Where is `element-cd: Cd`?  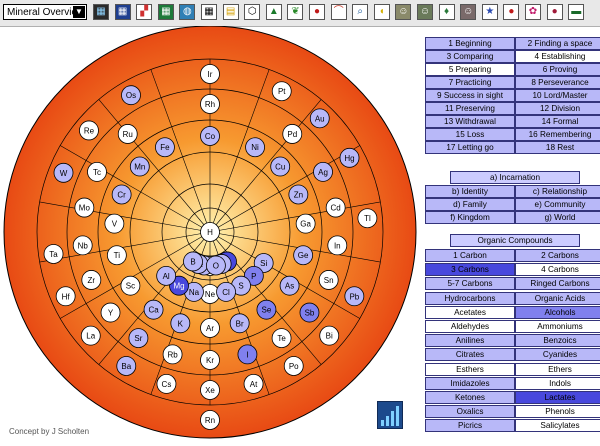 element-cd: Cd is located at coordinates (335, 207).